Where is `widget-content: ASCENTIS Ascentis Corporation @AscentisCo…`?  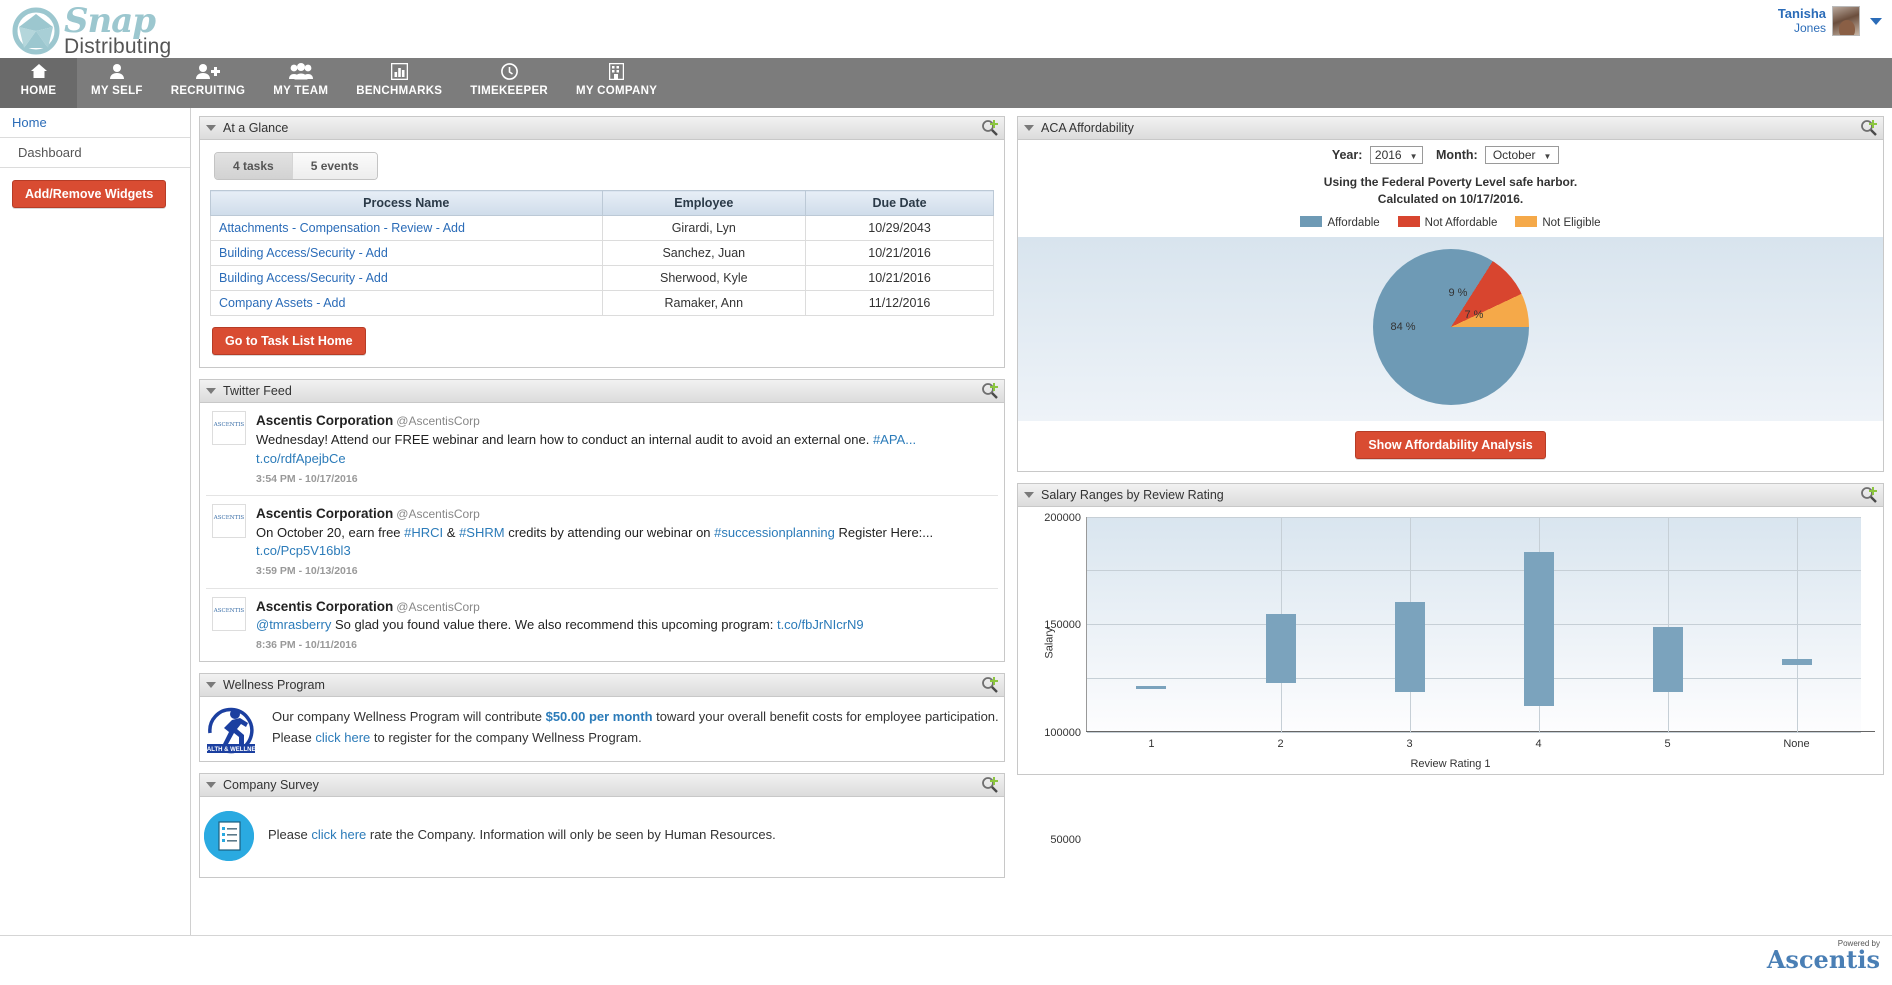 widget-content: ASCENTIS Ascentis Corporation @AscentisCo… is located at coordinates (602, 532).